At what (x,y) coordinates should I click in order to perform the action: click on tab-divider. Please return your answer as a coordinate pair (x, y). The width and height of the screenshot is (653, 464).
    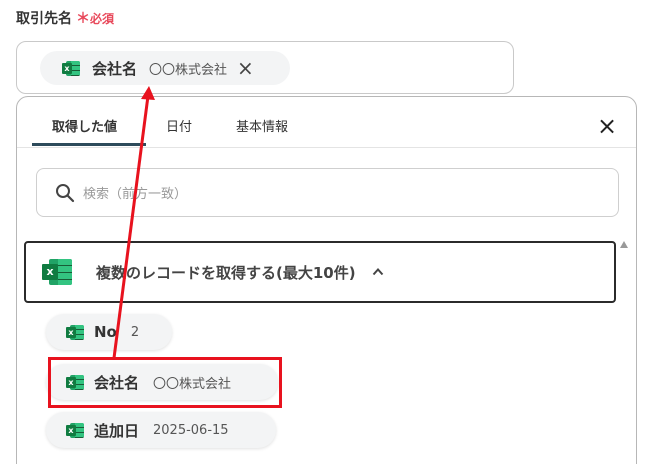
    Looking at the image, I should click on (326, 147).